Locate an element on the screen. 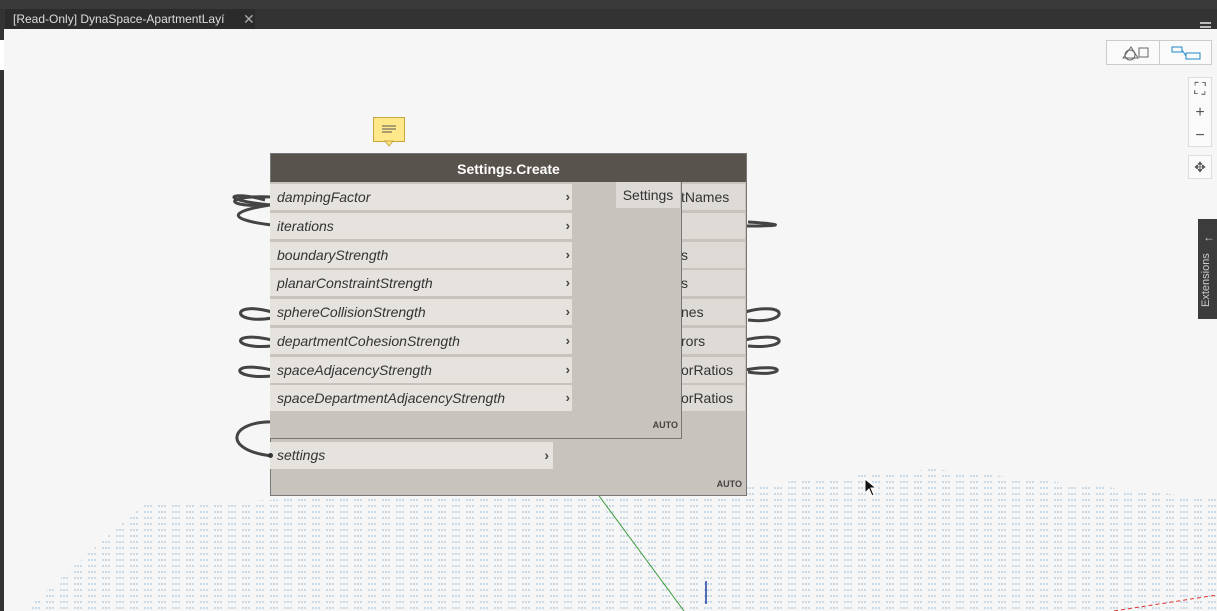 This screenshot has height=611, width=1217. pan-icon: ✥ is located at coordinates (1200, 167).